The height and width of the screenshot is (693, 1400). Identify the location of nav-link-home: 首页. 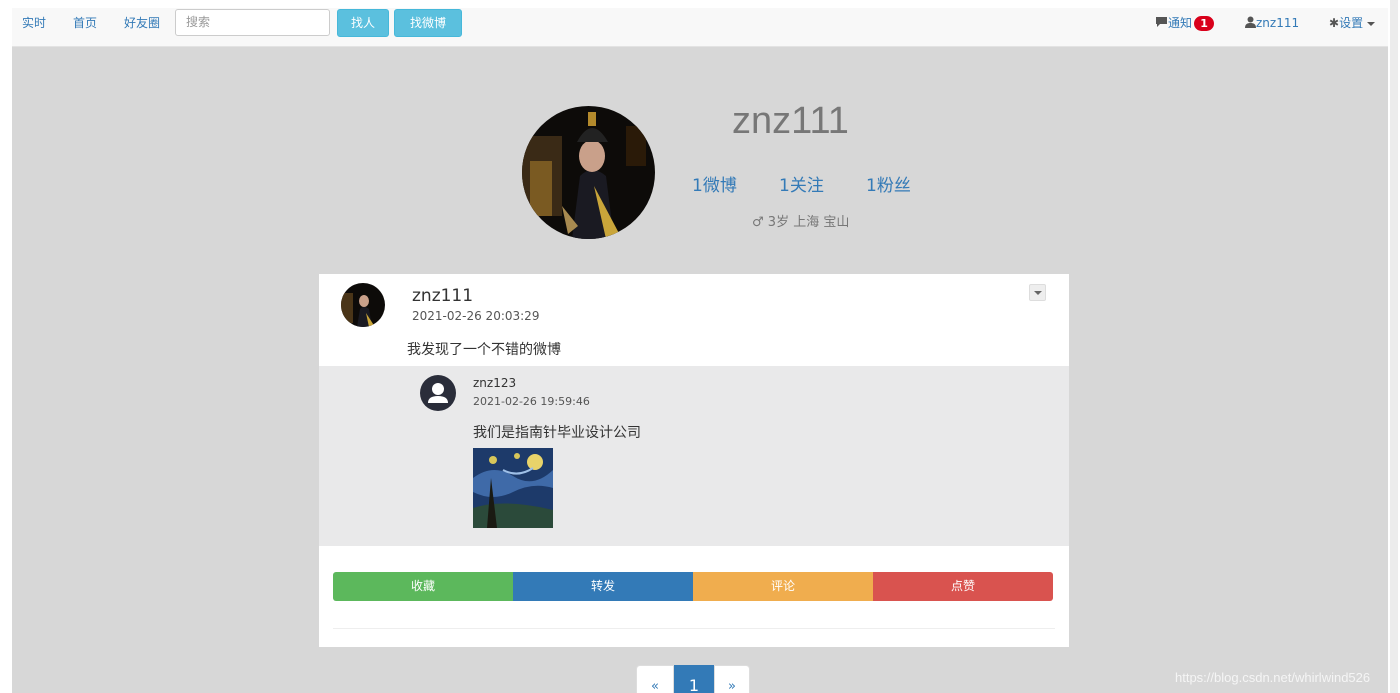
(85, 27).